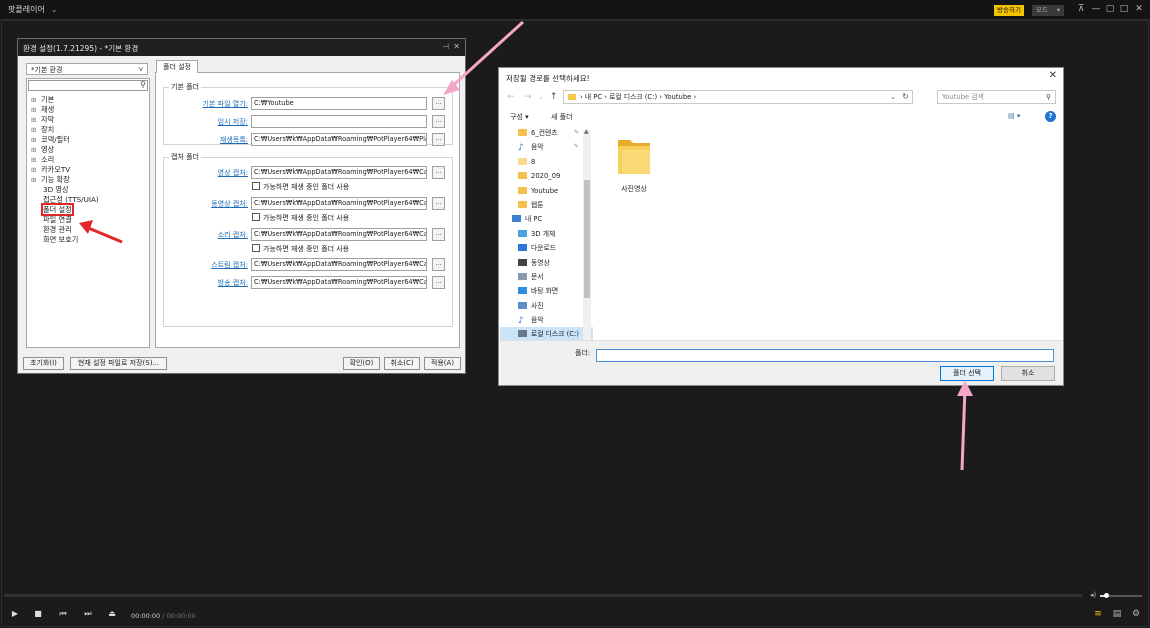 The height and width of the screenshot is (628, 1150). What do you see at coordinates (88, 614) in the screenshot?
I see `next-icon: ⏭` at bounding box center [88, 614].